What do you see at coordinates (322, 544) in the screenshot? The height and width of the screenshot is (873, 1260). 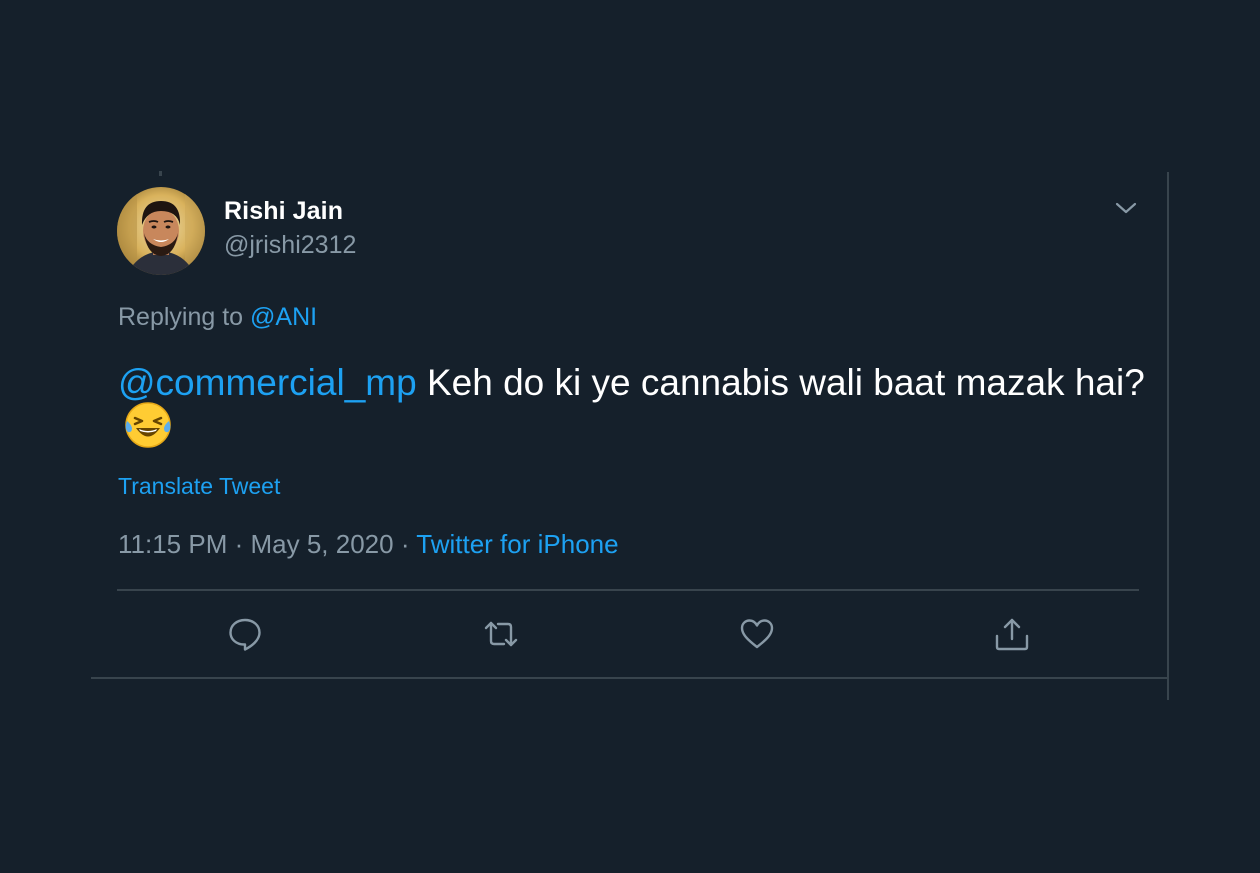 I see `tweet-date: May 5, 2020` at bounding box center [322, 544].